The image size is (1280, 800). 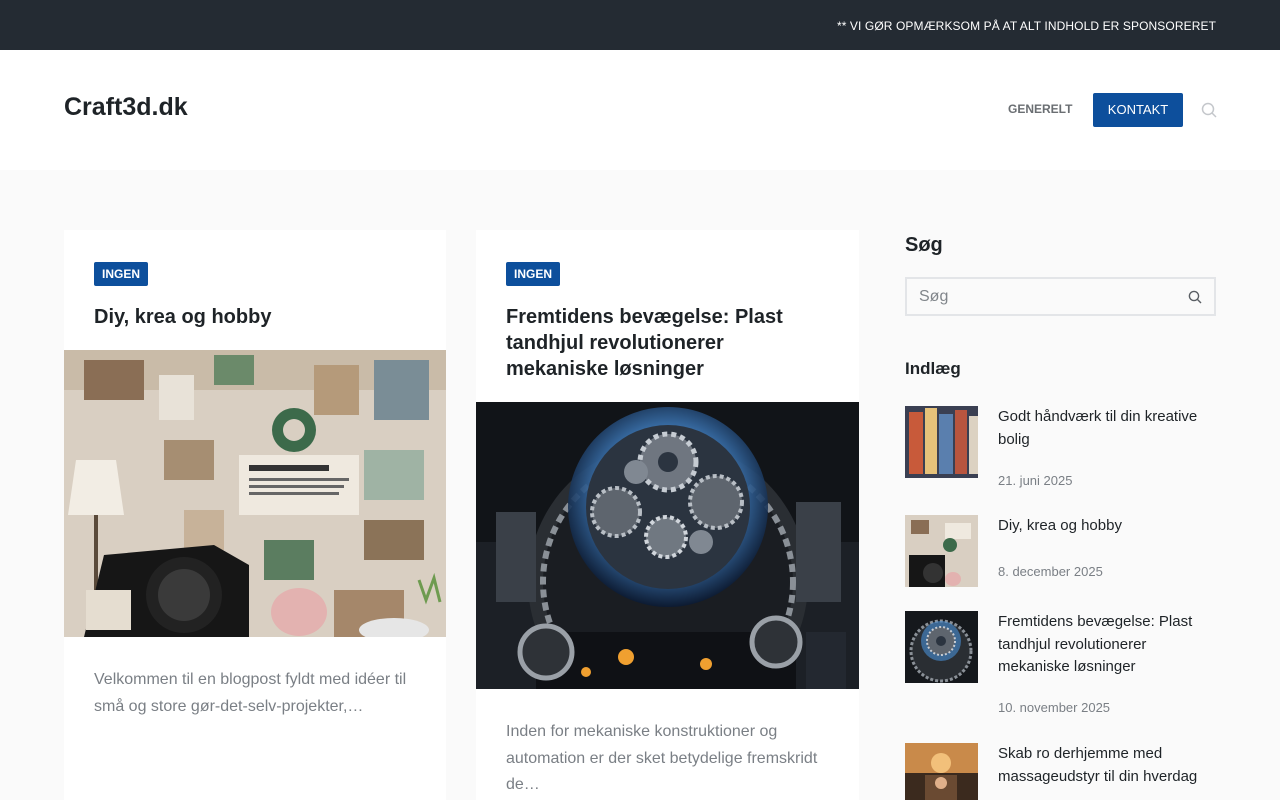 What do you see at coordinates (1107, 526) in the screenshot?
I see `recent-post-title: Diy, krea og hobby` at bounding box center [1107, 526].